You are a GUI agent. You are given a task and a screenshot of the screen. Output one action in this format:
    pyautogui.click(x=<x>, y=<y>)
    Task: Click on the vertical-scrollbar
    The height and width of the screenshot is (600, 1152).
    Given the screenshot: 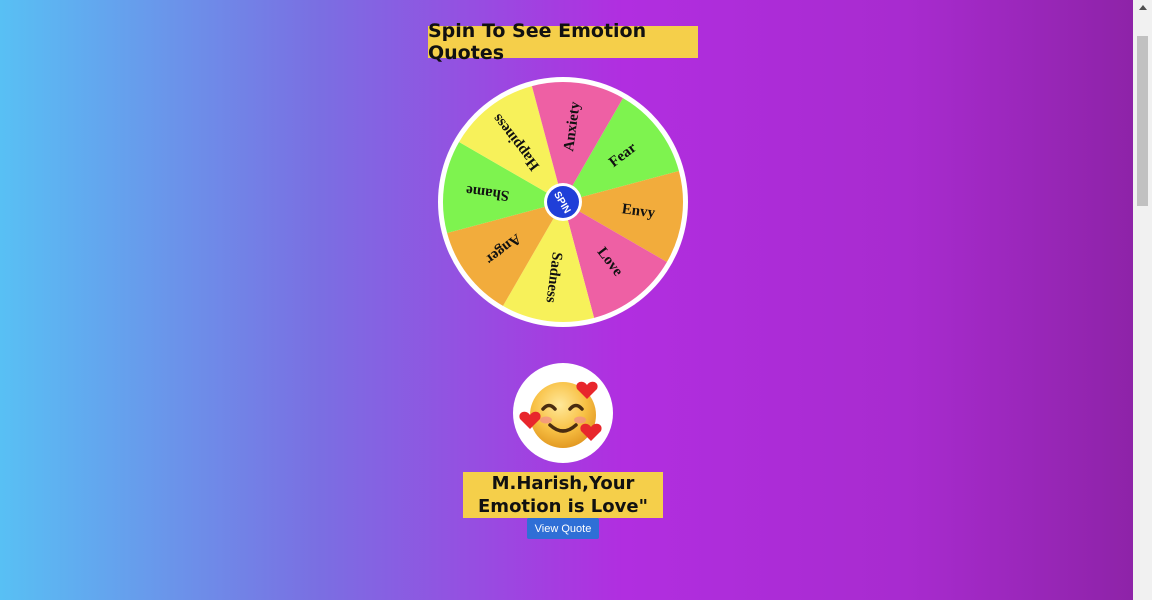 What is the action you would take?
    pyautogui.click(x=1142, y=300)
    